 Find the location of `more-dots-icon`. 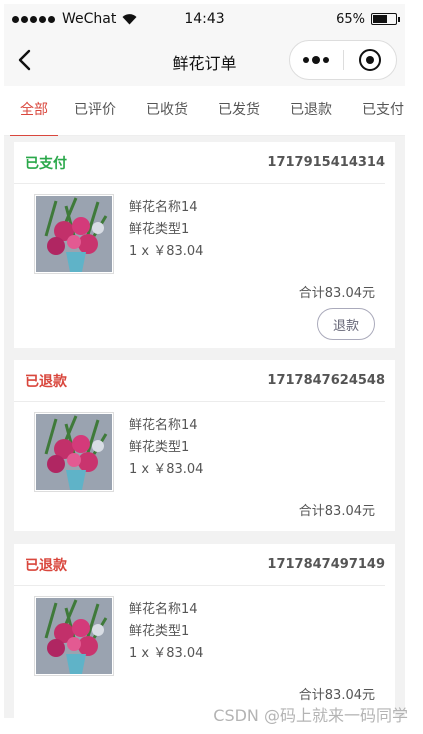

more-dots-icon is located at coordinates (306, 60).